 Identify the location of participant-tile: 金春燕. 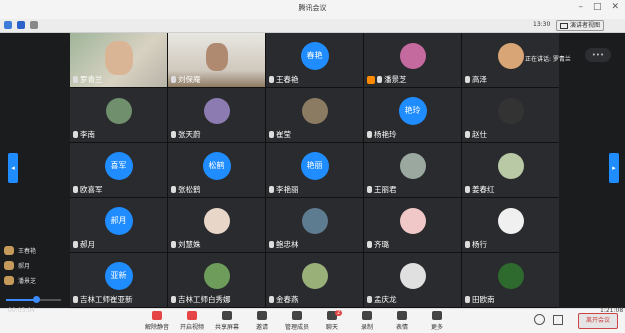
(314, 280).